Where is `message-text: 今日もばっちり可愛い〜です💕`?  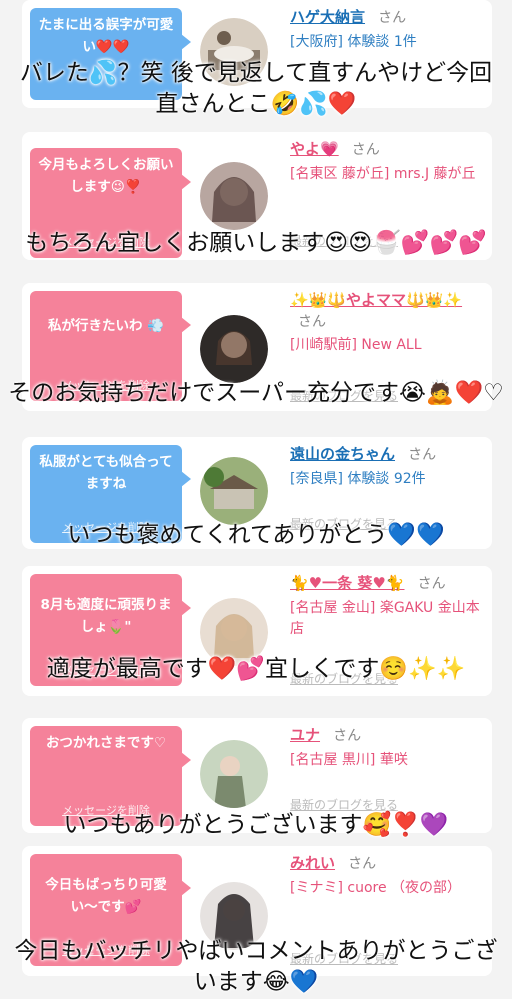
message-text: 今日もばっちり可愛い〜です💕 is located at coordinates (106, 896).